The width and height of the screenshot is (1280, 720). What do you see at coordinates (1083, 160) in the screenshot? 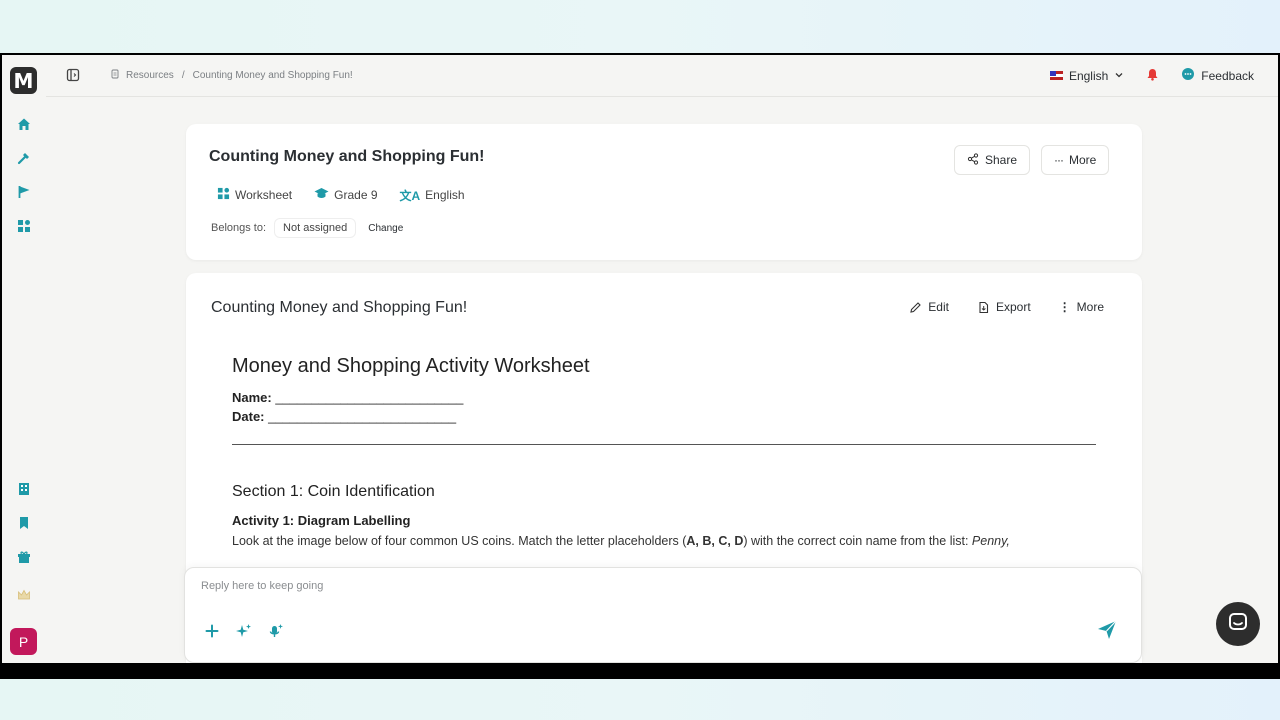
I see `more-label: More` at bounding box center [1083, 160].